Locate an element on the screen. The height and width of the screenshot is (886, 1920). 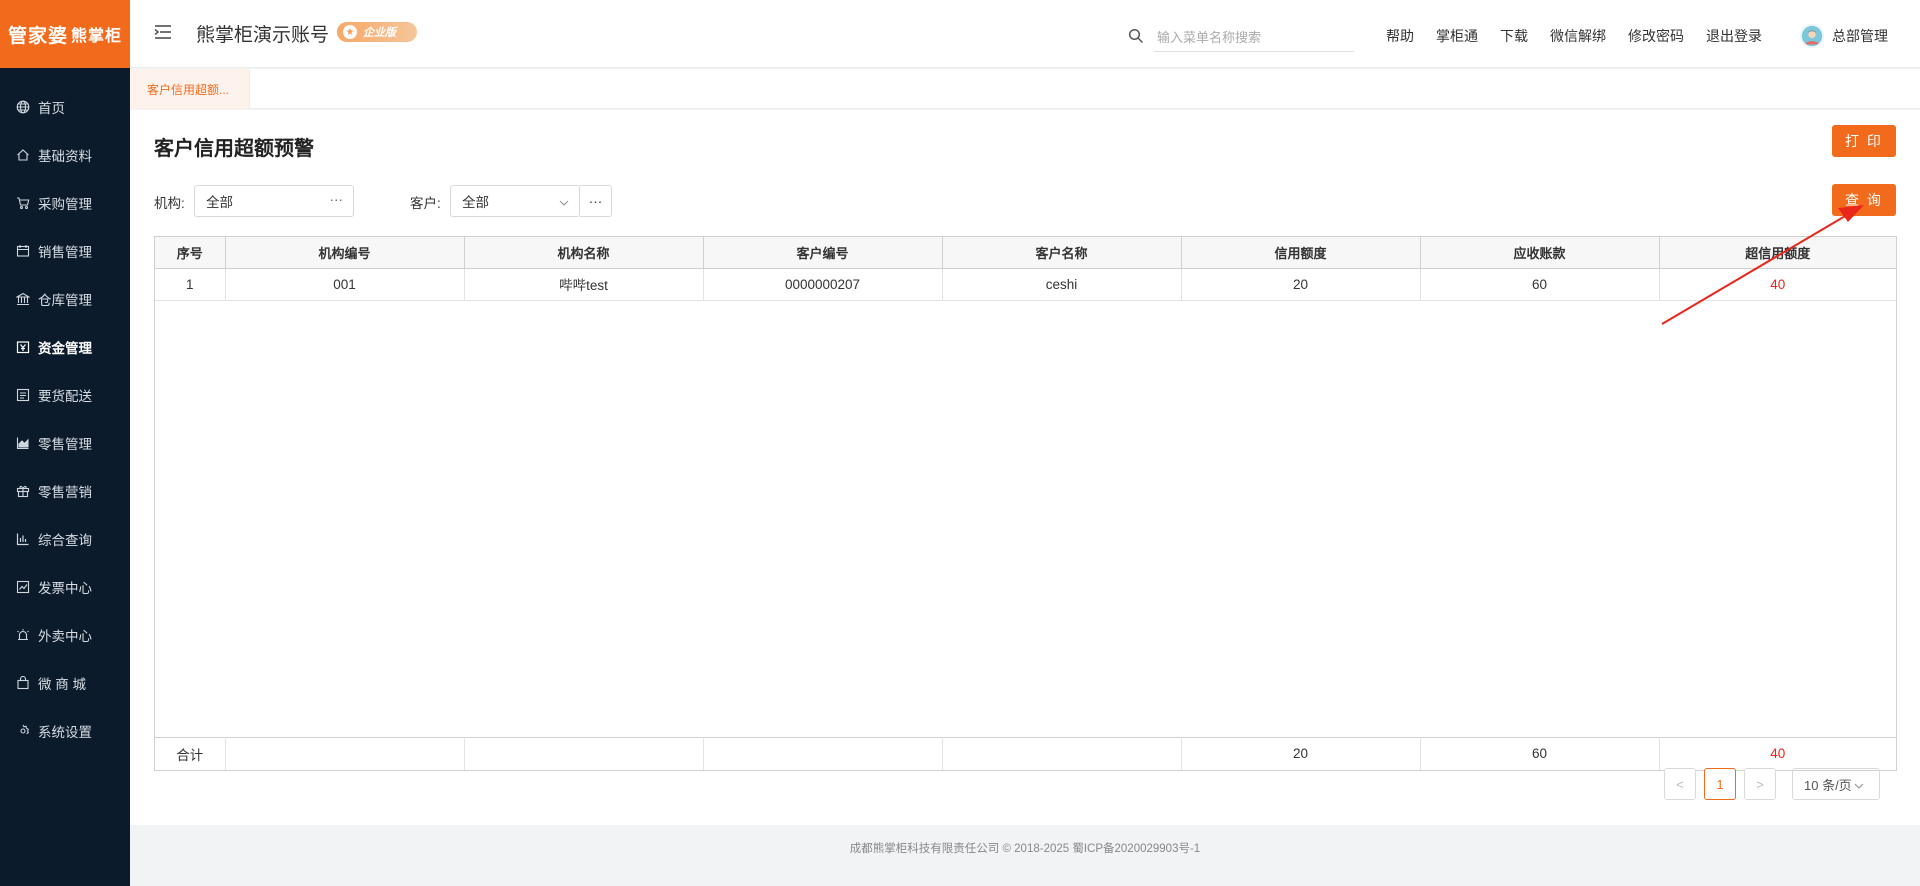
total-cell: 60 is located at coordinates (1540, 753).